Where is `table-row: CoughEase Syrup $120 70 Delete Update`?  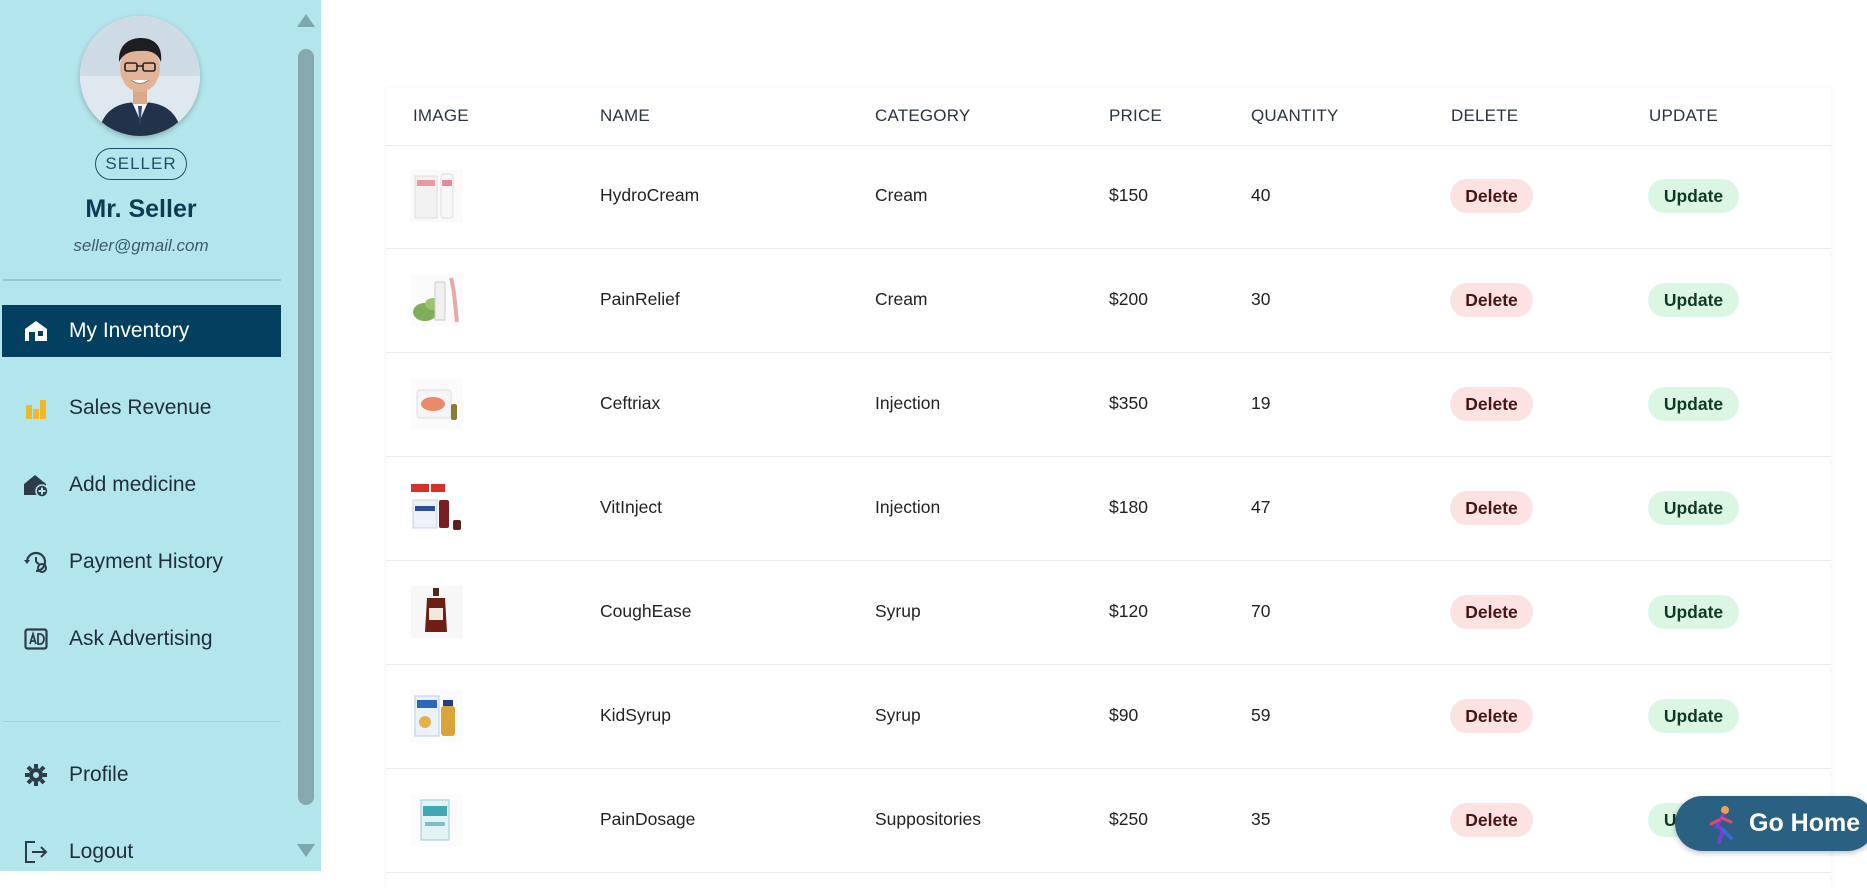
table-row: CoughEase Syrup $120 70 Delete Update is located at coordinates (1108, 613).